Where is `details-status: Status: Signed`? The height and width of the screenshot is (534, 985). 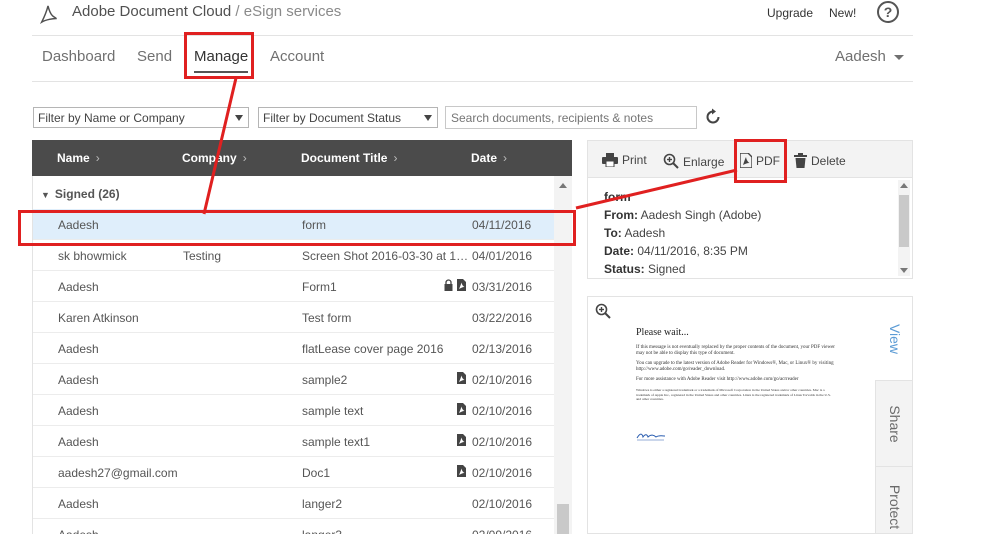
details-status: Status: Signed is located at coordinates (645, 269).